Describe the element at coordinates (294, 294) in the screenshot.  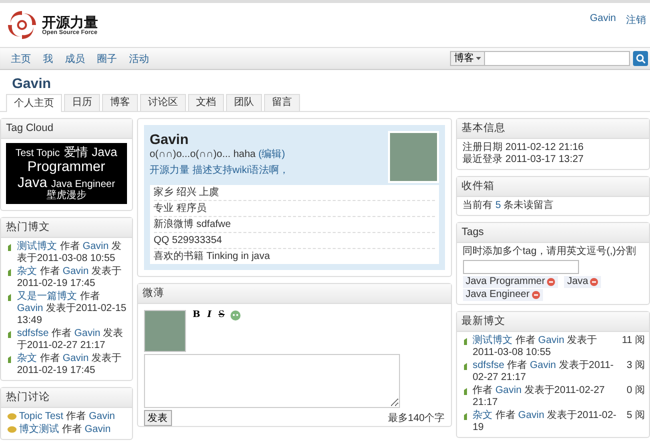
I see `panel-title: 微薄` at that location.